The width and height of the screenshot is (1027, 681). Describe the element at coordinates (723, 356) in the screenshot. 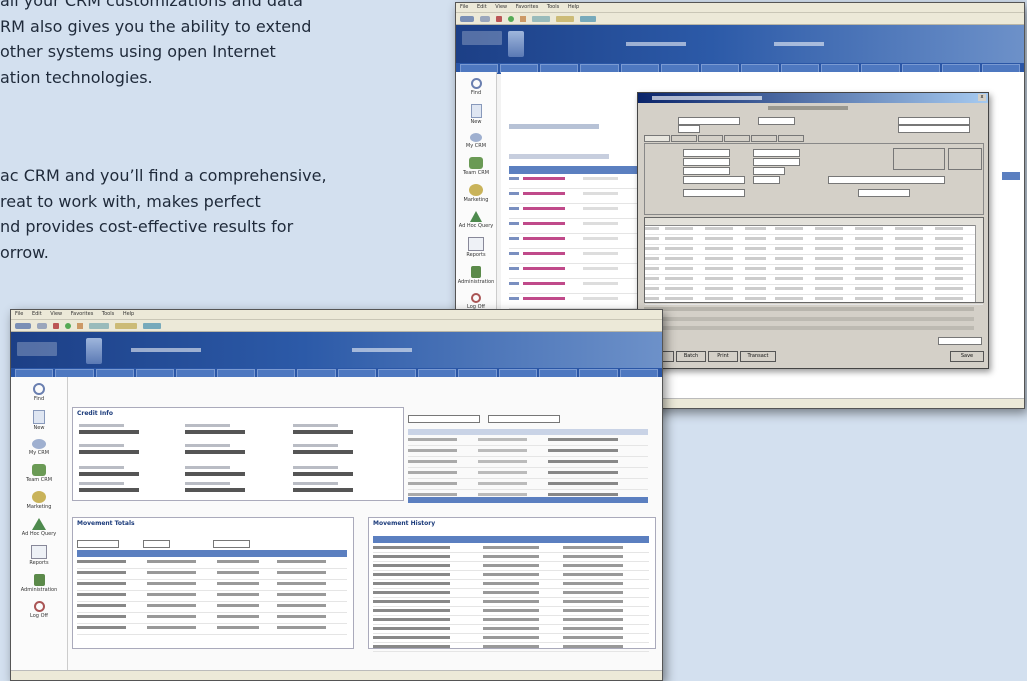

I see `print-button: Print` at that location.